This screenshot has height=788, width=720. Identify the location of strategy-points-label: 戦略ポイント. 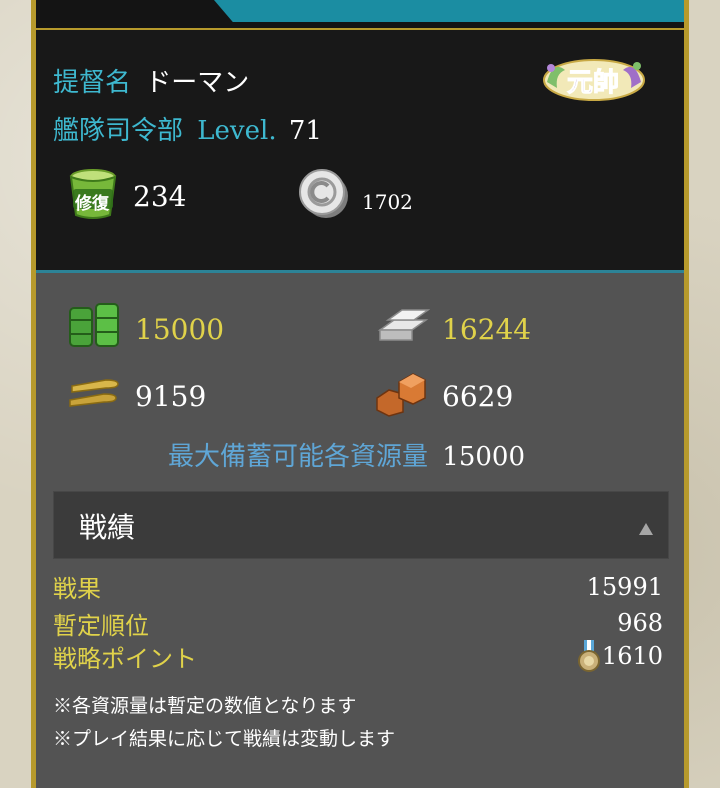
(125, 659).